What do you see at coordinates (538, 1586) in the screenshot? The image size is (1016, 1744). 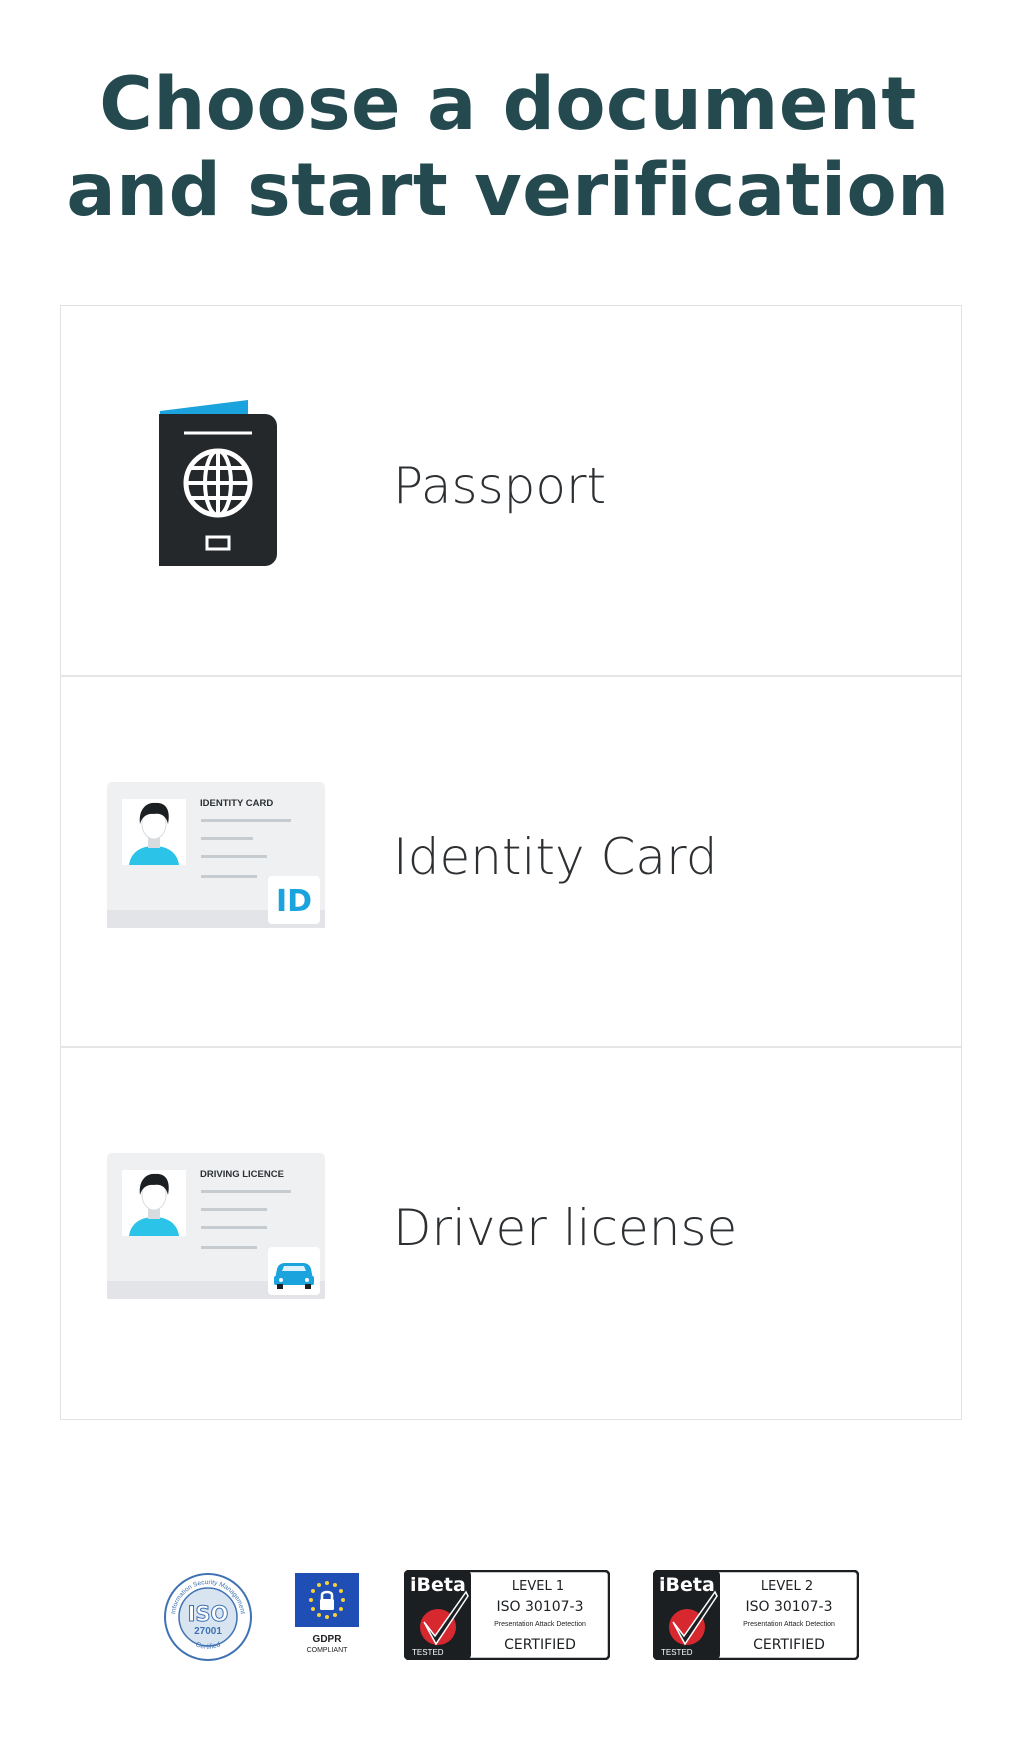 I see `ibeta-level-text: LEVEL 1` at bounding box center [538, 1586].